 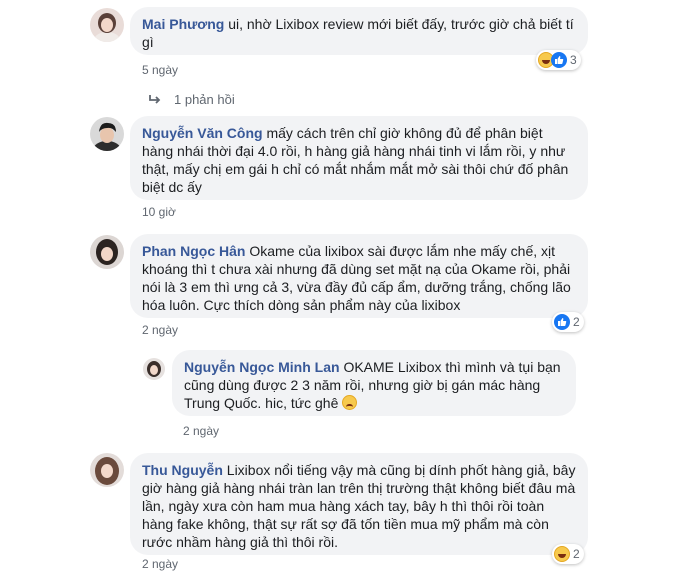 What do you see at coordinates (350, 402) in the screenshot?
I see `sad-emoji-icon` at bounding box center [350, 402].